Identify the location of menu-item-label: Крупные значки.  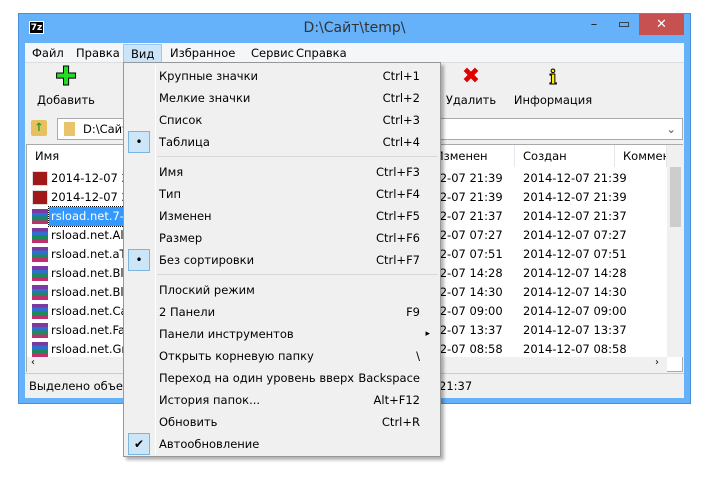
(209, 76).